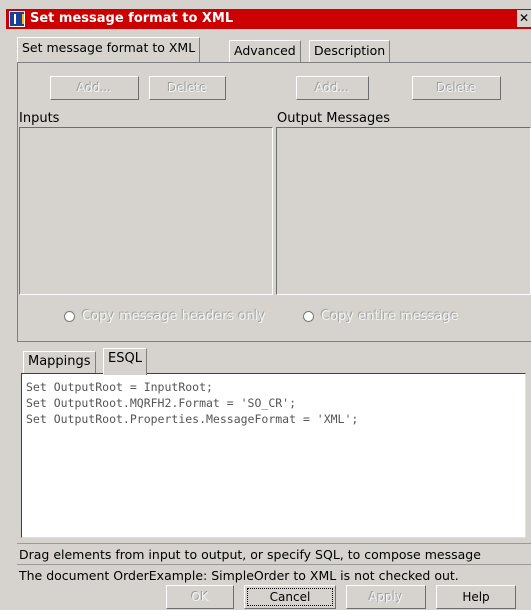 This screenshot has height=610, width=531. Describe the element at coordinates (524, 18) in the screenshot. I see `close-icon: ✕` at that location.